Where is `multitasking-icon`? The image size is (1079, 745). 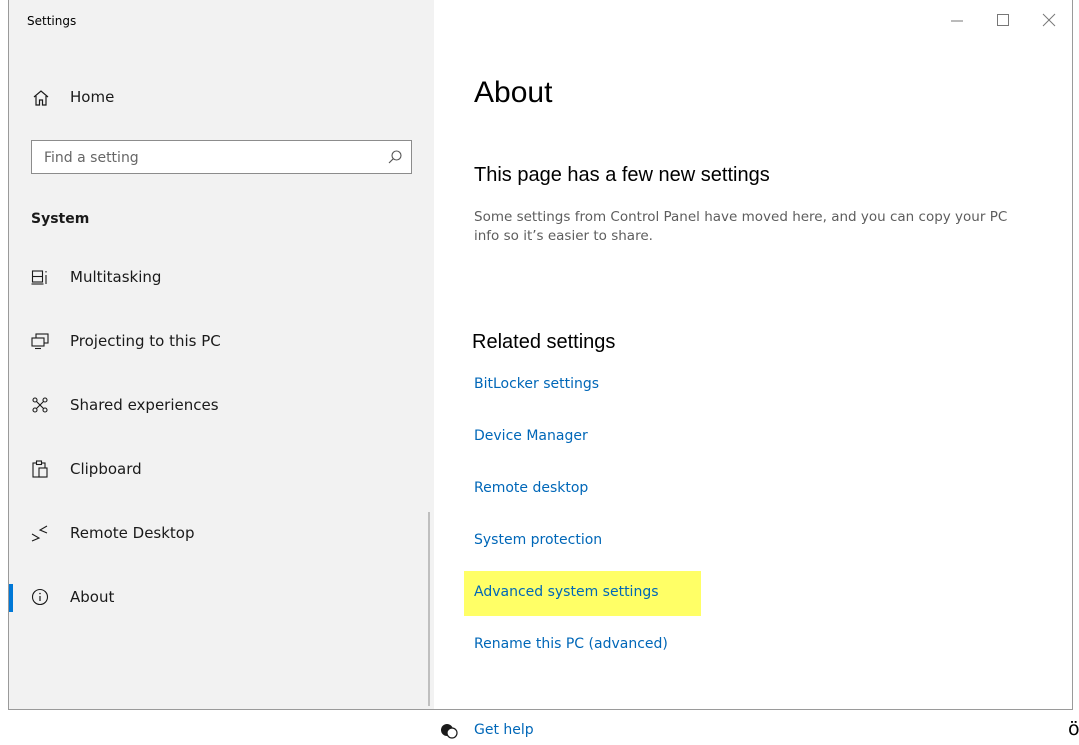
multitasking-icon is located at coordinates (40, 277).